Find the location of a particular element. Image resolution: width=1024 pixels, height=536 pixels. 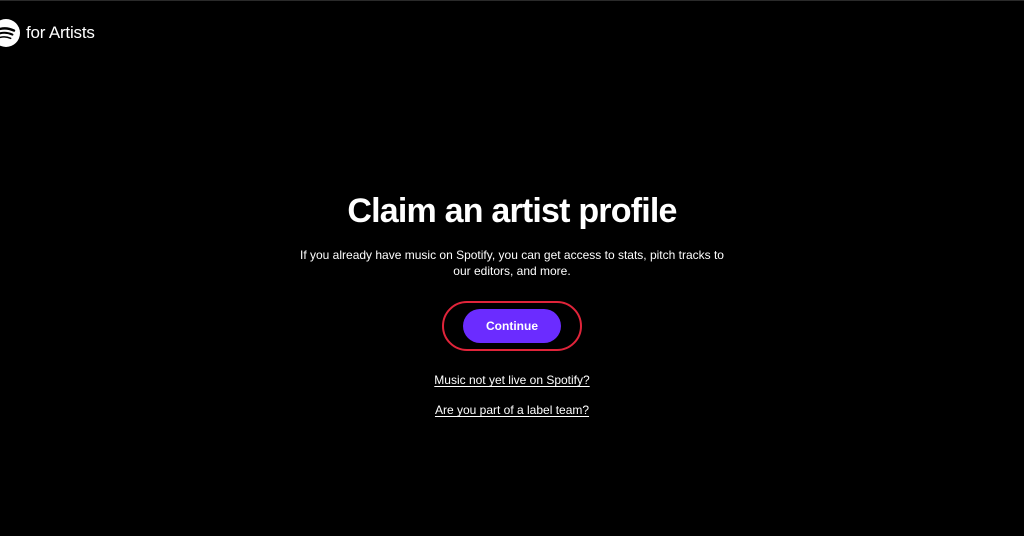

header: for Artists is located at coordinates (47, 33).